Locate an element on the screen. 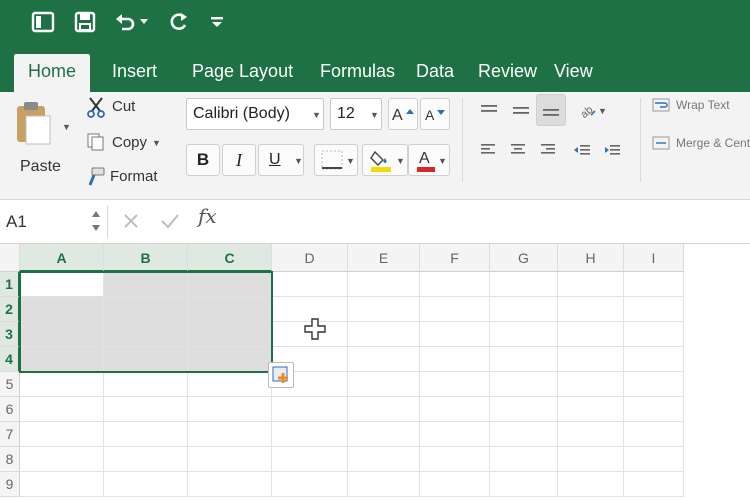 This screenshot has width=750, height=500. tab-page-layout: Page Layout is located at coordinates (242, 71).